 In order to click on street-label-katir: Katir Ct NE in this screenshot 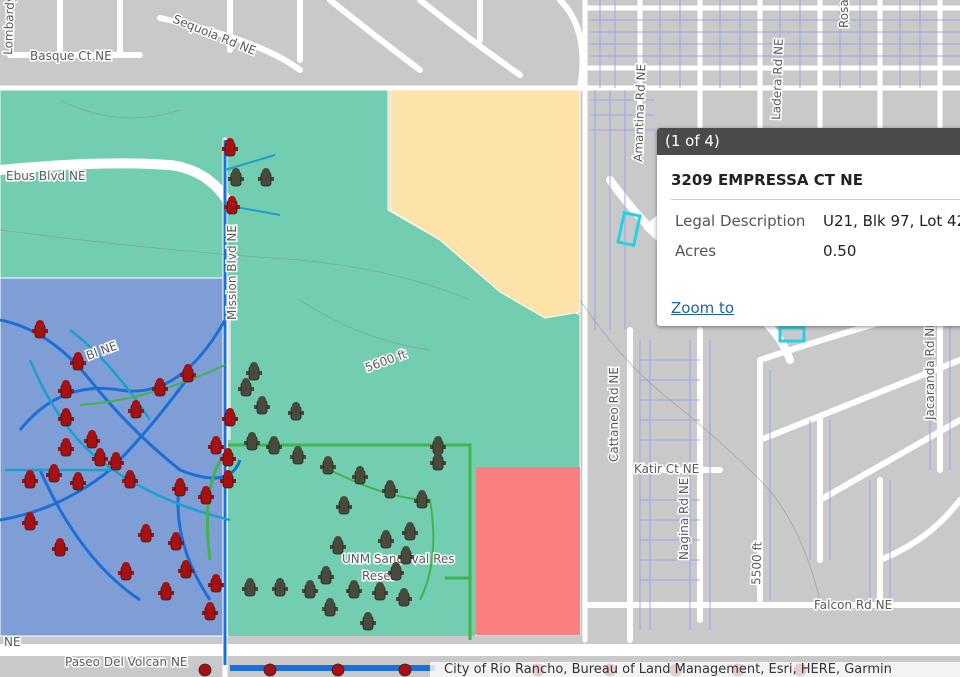, I will do `click(666, 469)`.